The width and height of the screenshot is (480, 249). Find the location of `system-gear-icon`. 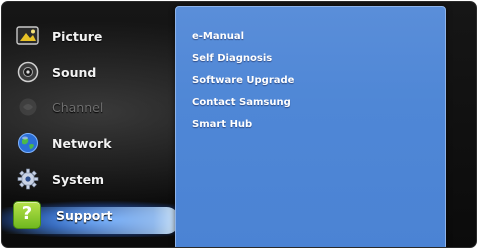

system-gear-icon is located at coordinates (28, 179).